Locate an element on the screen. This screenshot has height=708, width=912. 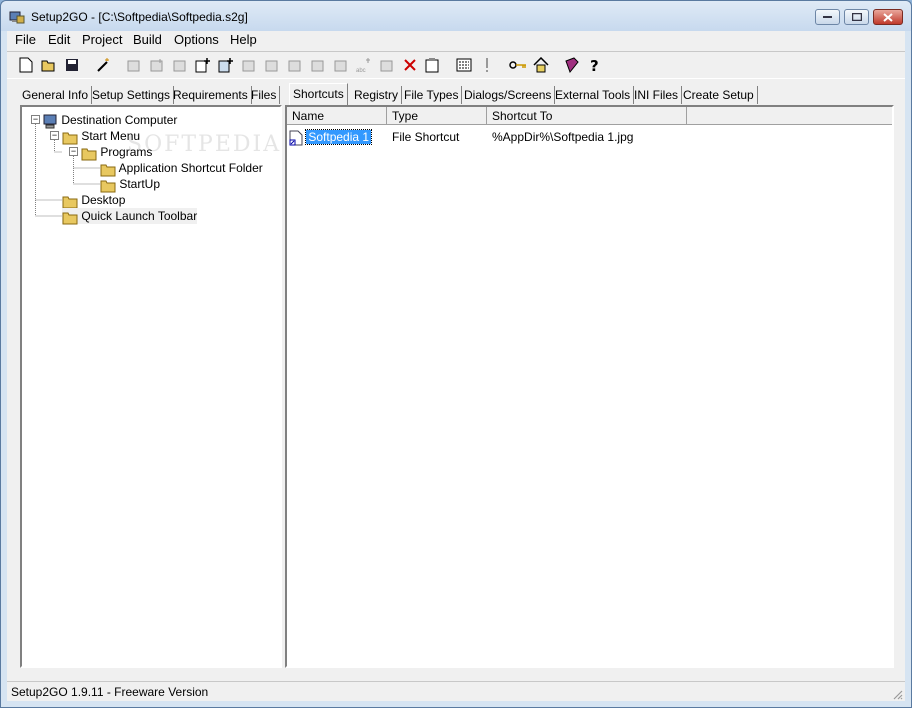
tree-node-destination-computer: Destination Computer is located at coordinates (110, 120).